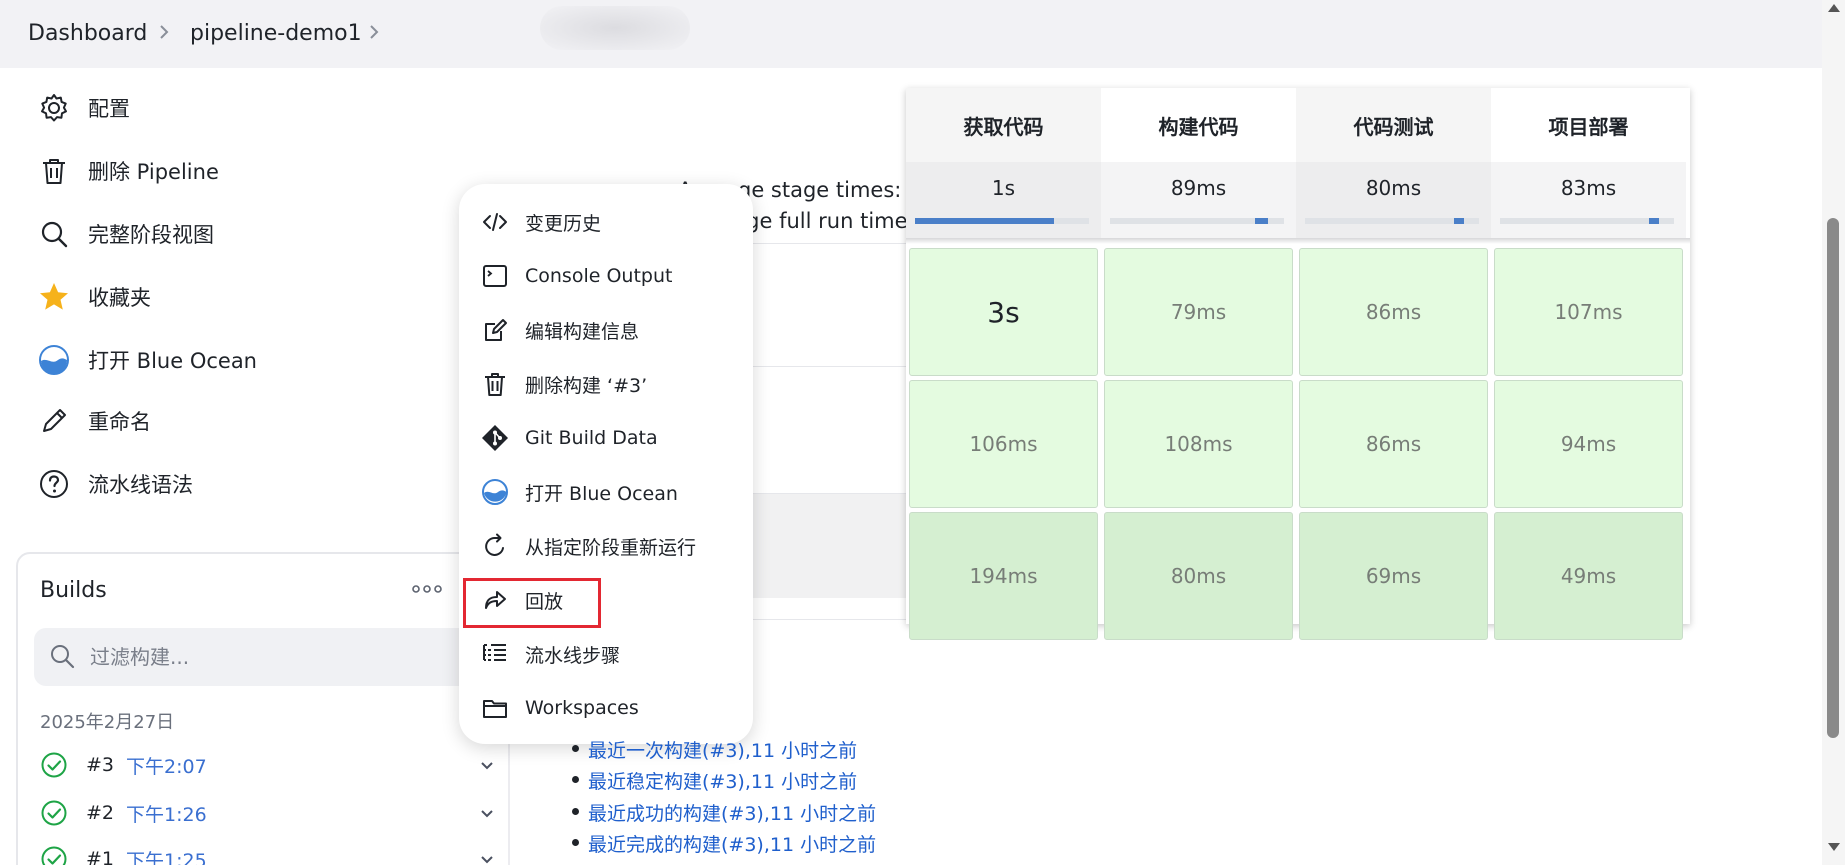 The width and height of the screenshot is (1845, 865). What do you see at coordinates (495, 222) in the screenshot?
I see `code-icon` at bounding box center [495, 222].